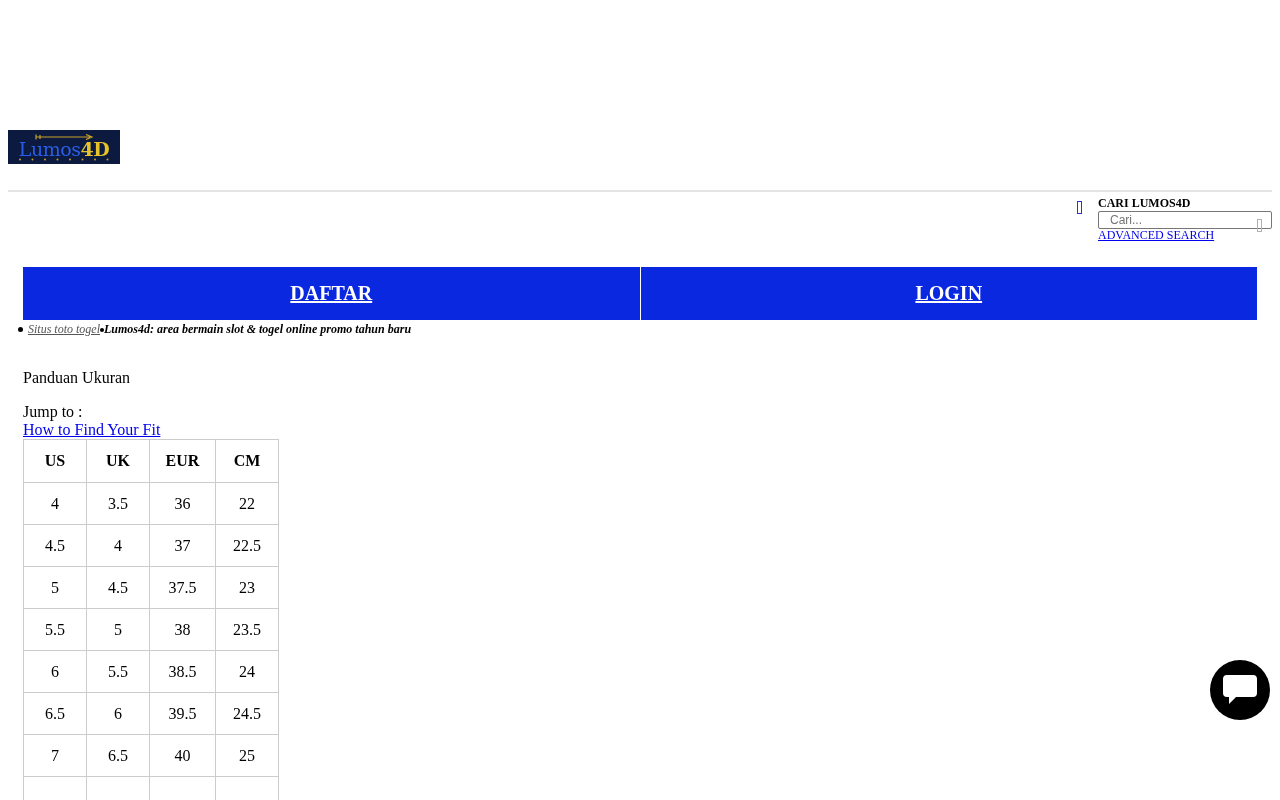  I want to click on table-cell: 25, so click(247, 755).